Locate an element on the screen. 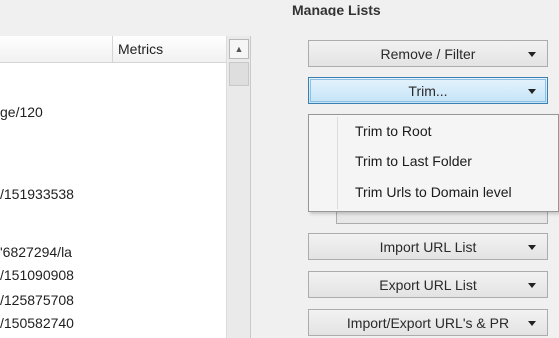 This screenshot has width=559, height=338. scroll-up-button: ▲ is located at coordinates (239, 49).